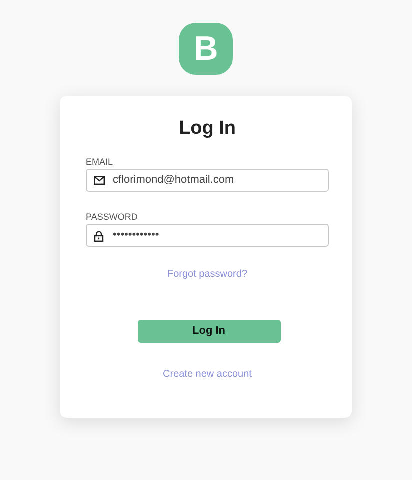 The width and height of the screenshot is (412, 480). What do you see at coordinates (206, 49) in the screenshot?
I see `app-logo: B` at bounding box center [206, 49].